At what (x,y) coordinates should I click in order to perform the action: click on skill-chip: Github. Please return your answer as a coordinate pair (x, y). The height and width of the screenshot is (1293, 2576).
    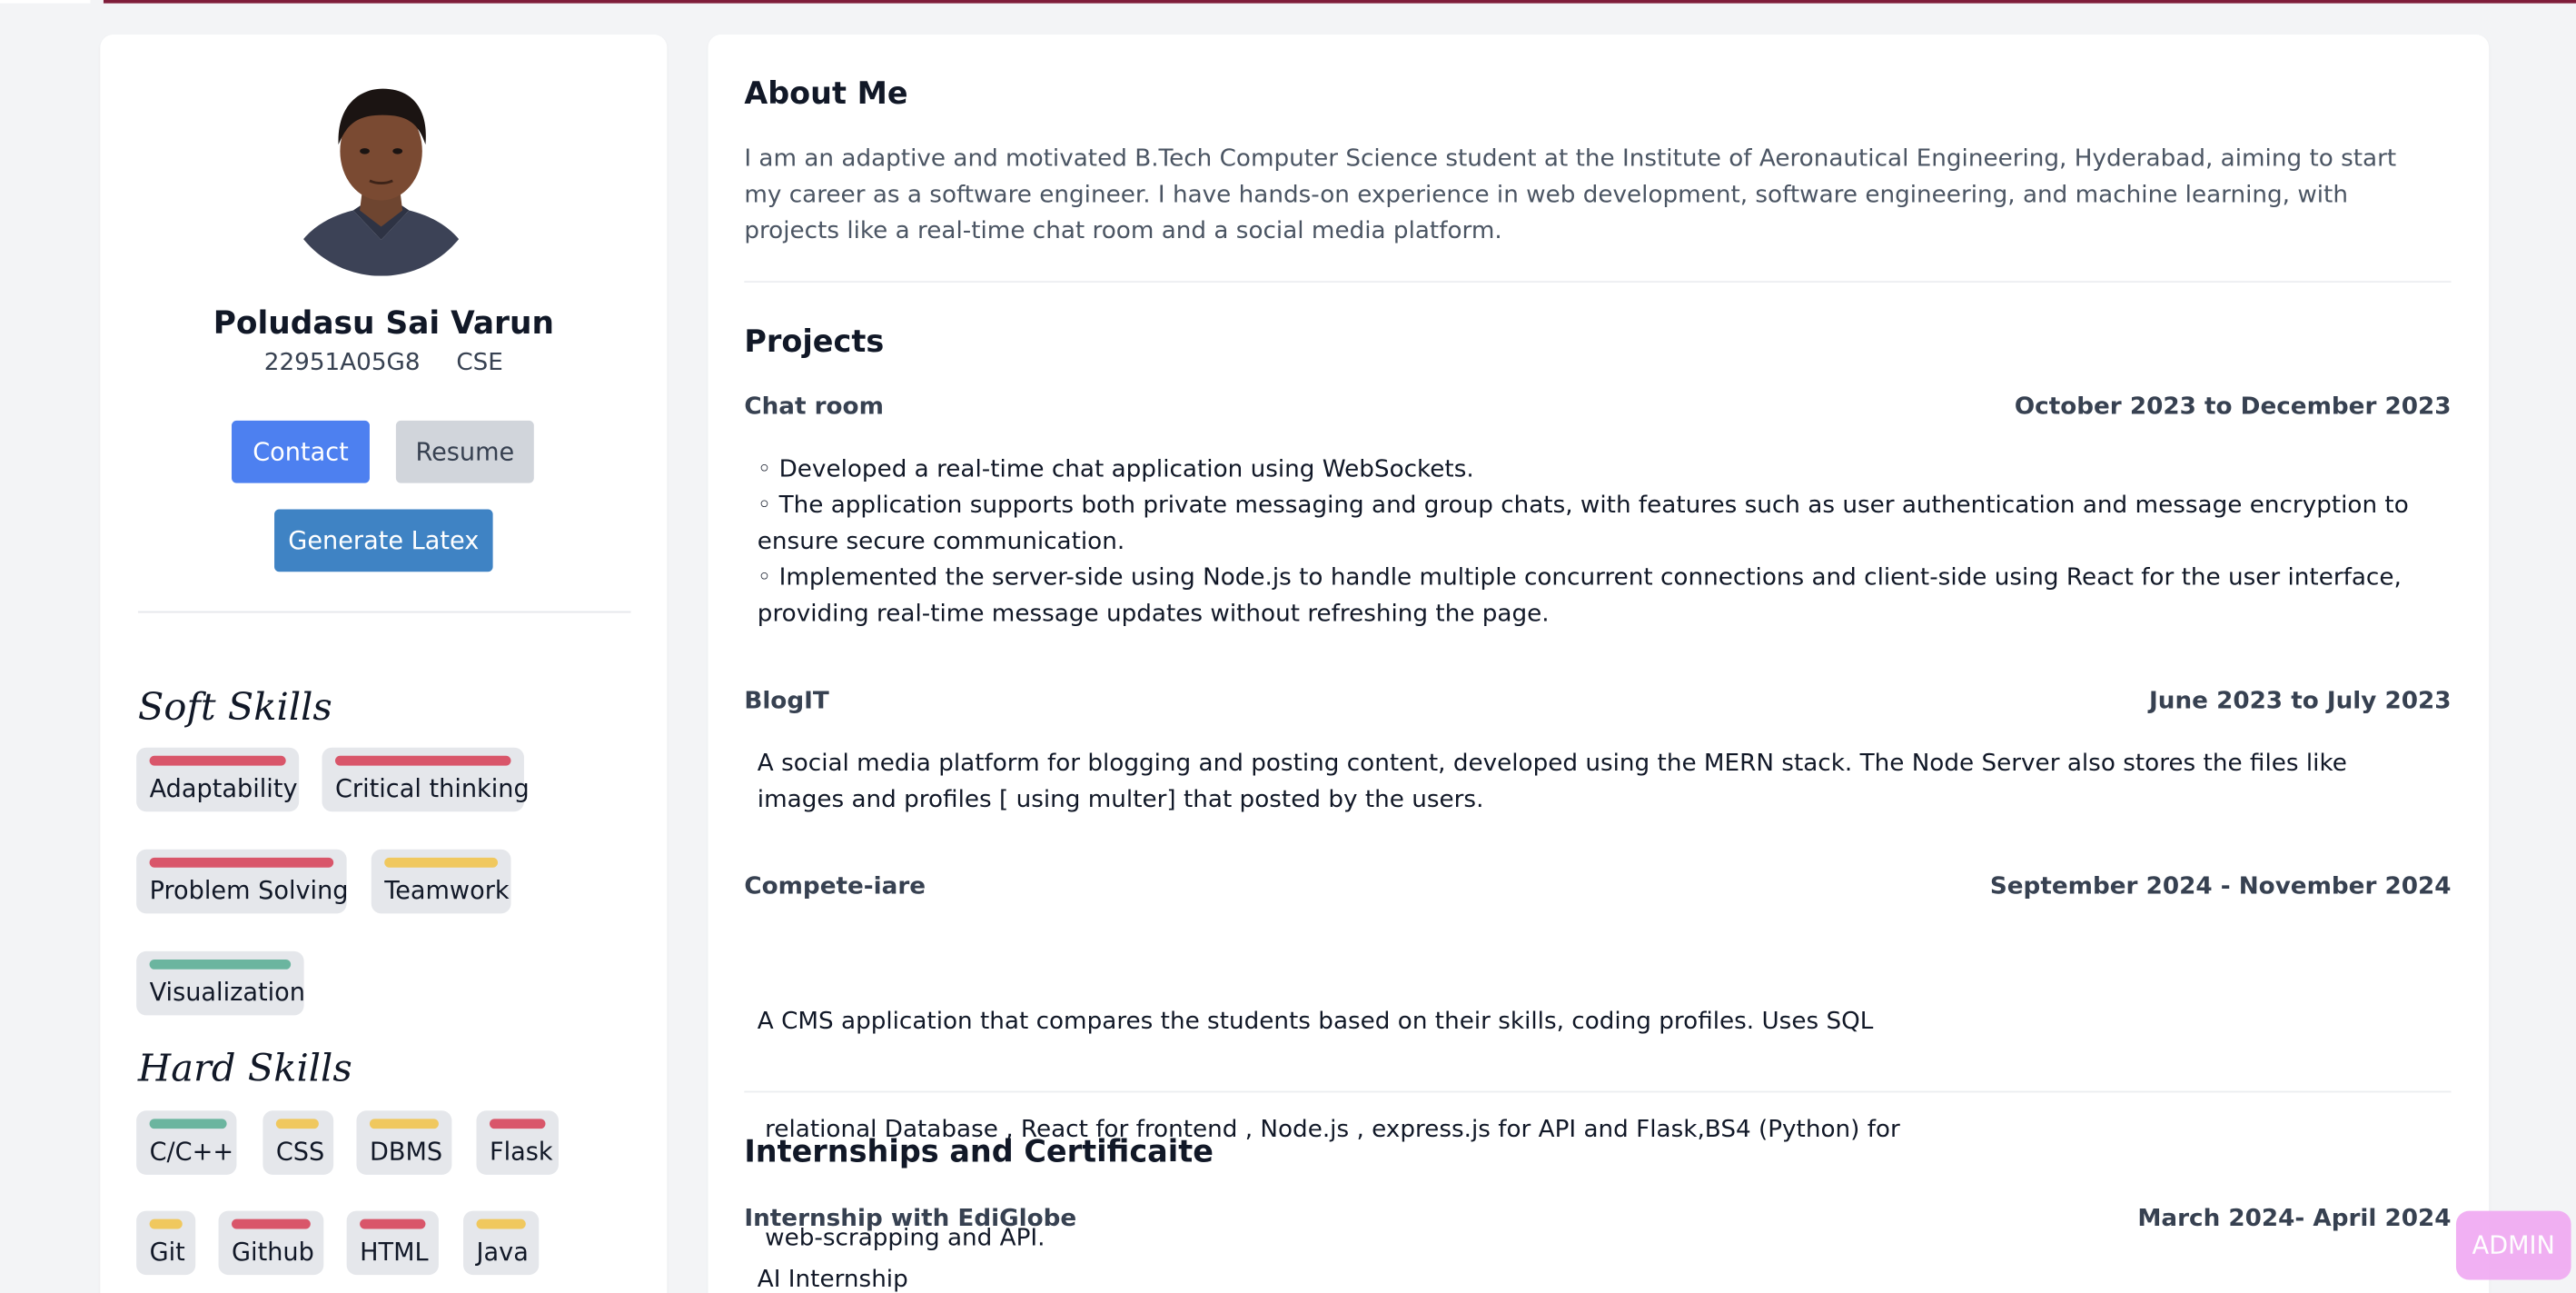
    Looking at the image, I should click on (271, 1243).